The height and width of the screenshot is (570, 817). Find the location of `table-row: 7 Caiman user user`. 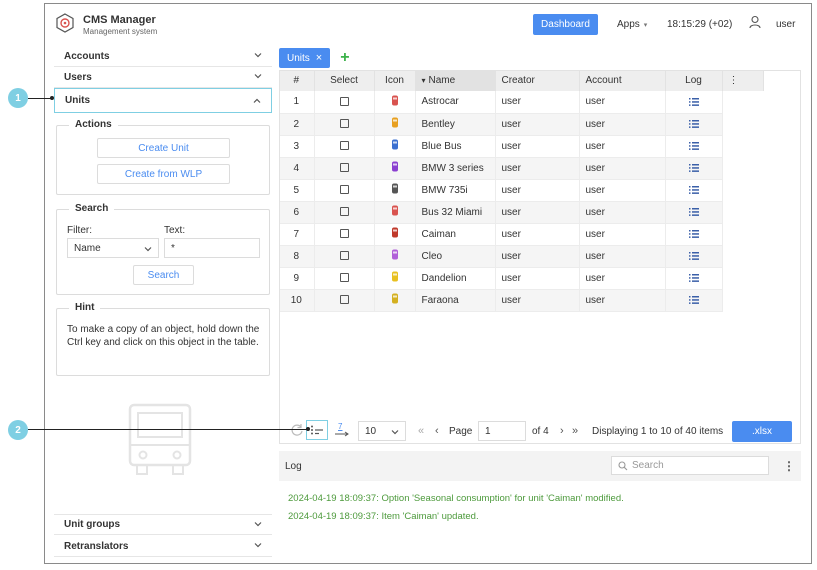

table-row: 7 Caiman user user is located at coordinates (540, 234).